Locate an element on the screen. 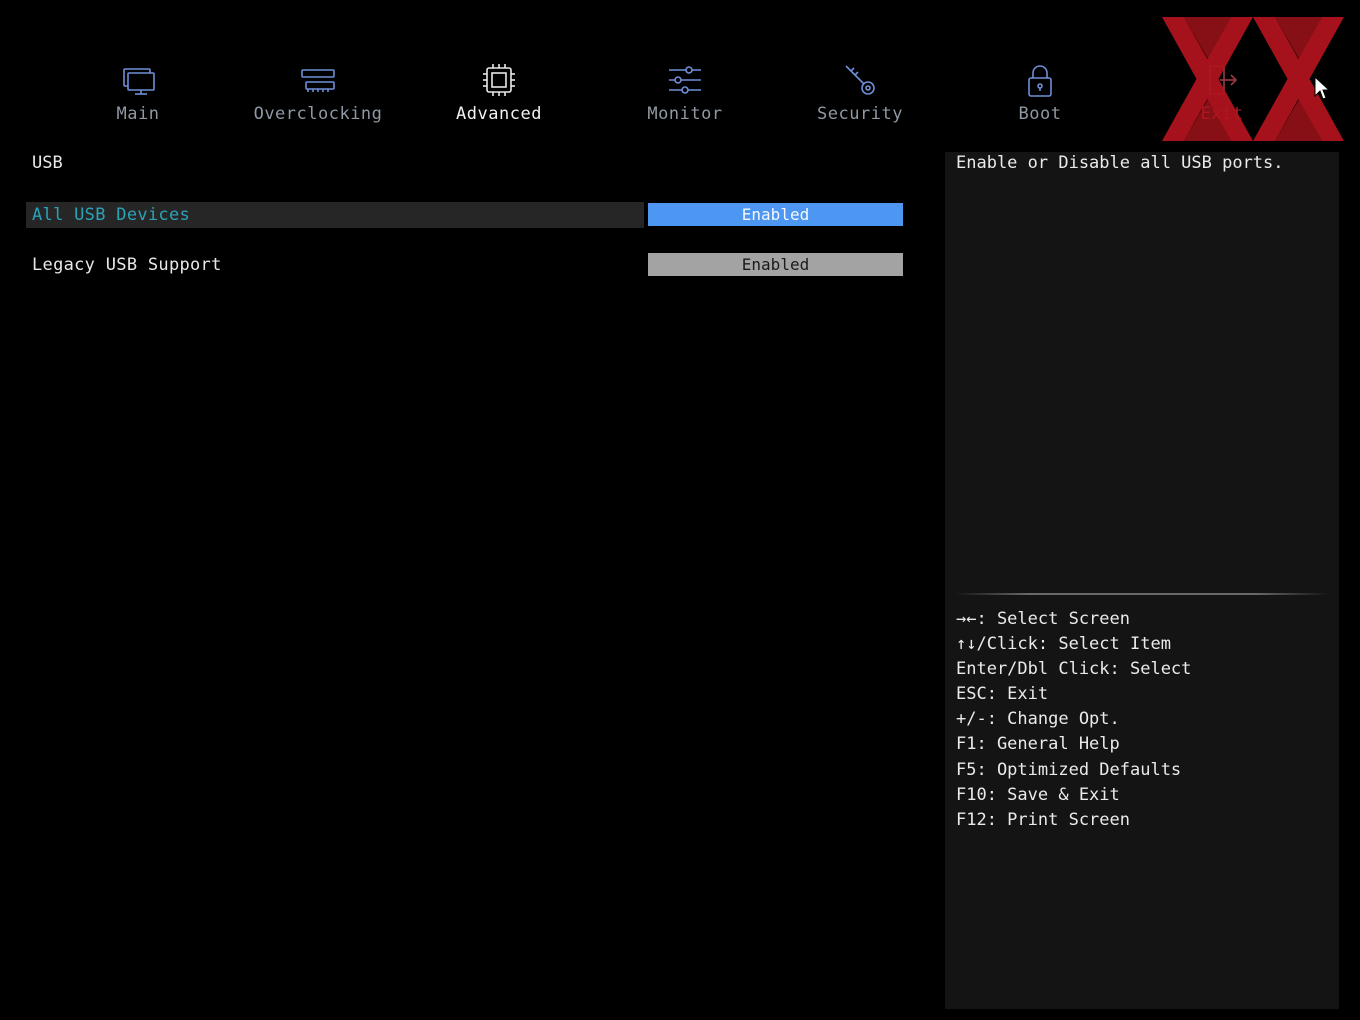 This screenshot has height=1020, width=1360. key-hint: F1: General Help is located at coordinates (1038, 744).